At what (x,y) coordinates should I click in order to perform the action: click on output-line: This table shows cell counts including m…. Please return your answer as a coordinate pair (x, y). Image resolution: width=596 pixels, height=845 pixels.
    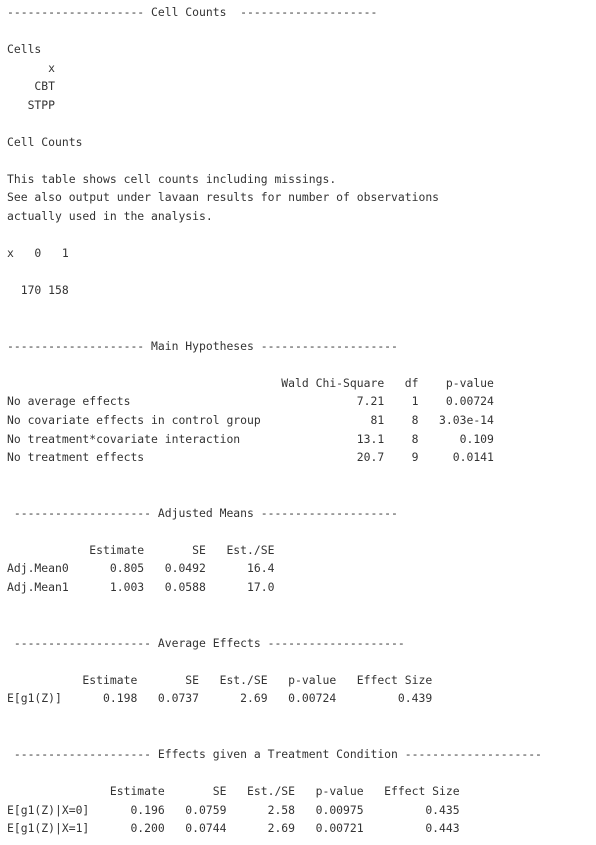
    Looking at the image, I should click on (172, 178).